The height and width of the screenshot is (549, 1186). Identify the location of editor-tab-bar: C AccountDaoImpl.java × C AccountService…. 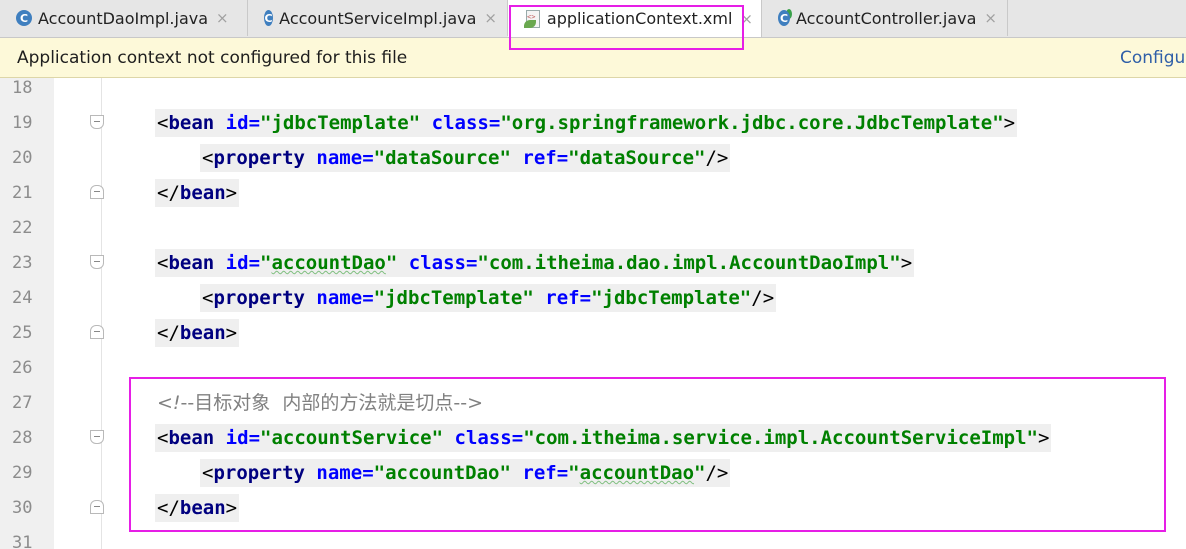
(593, 19).